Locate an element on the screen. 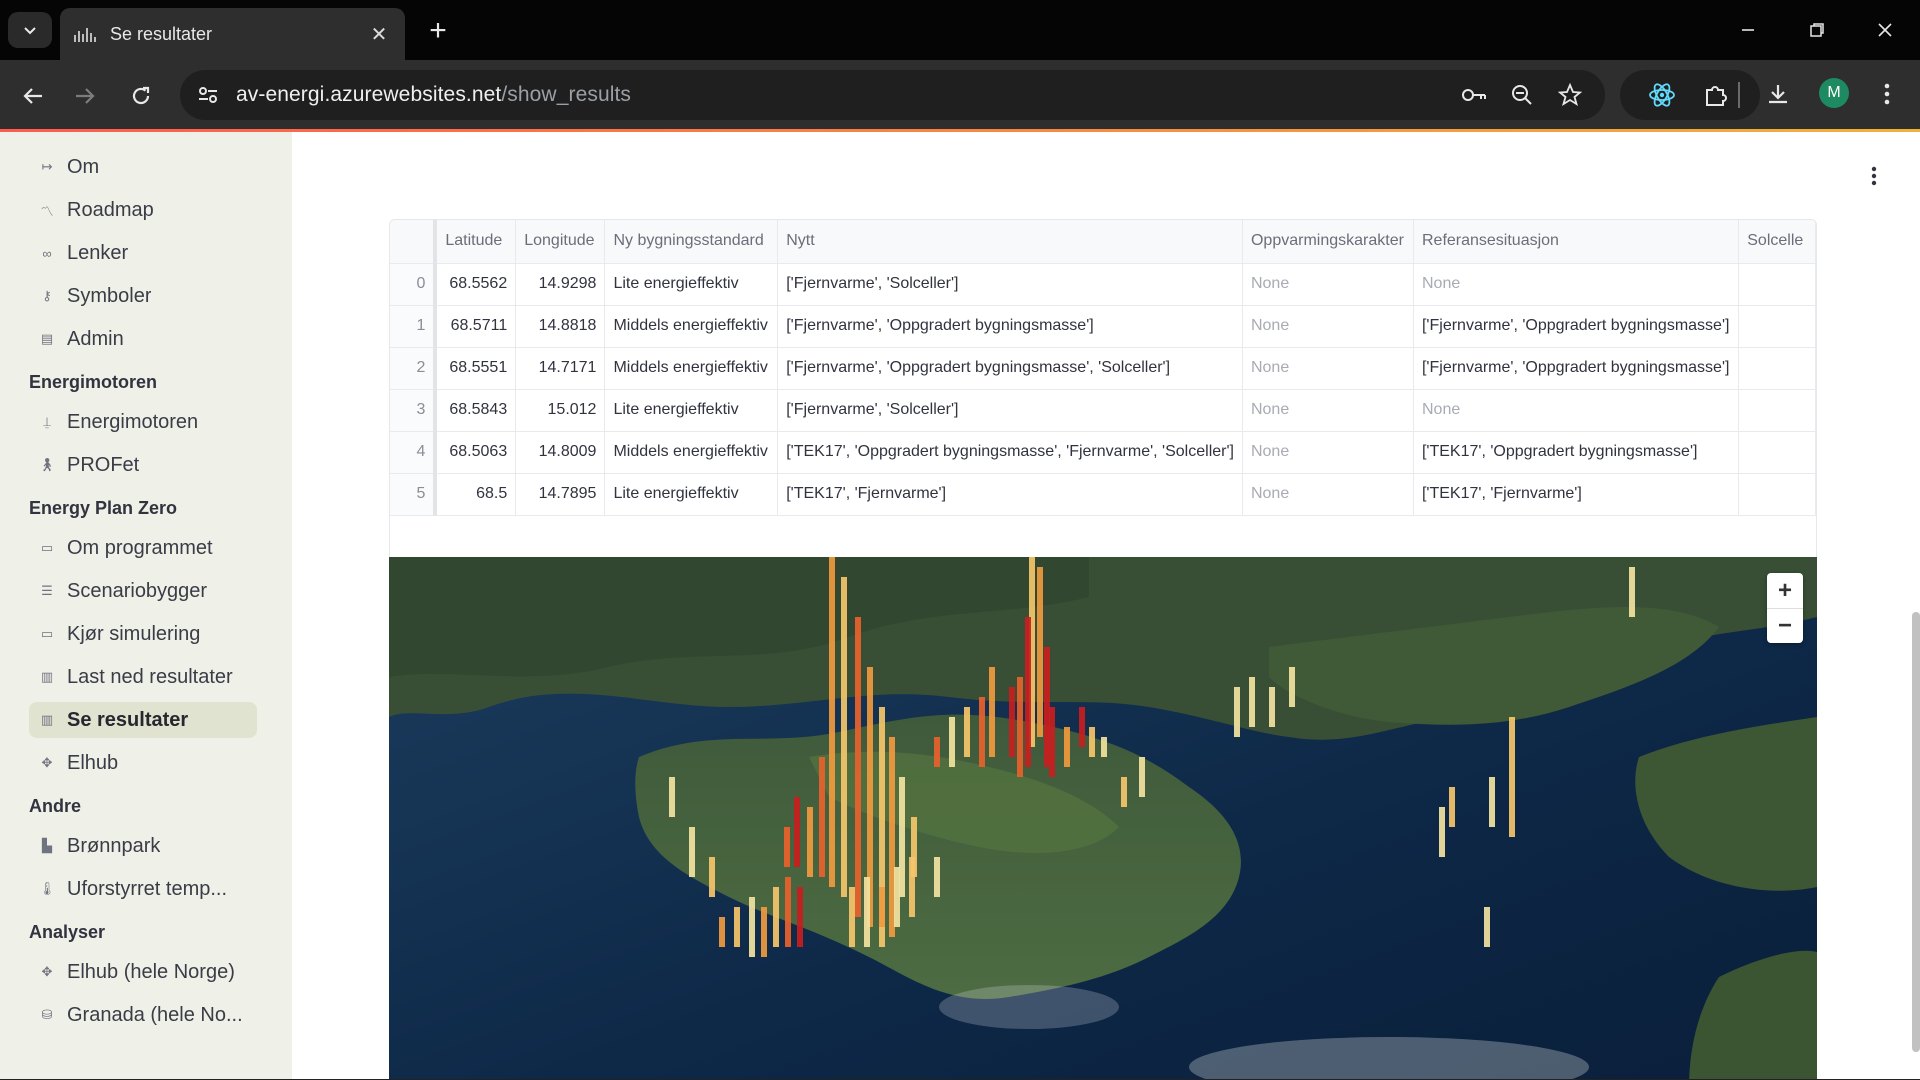  sidebar-item-symboler: ⚷ Symboler is located at coordinates (143, 296).